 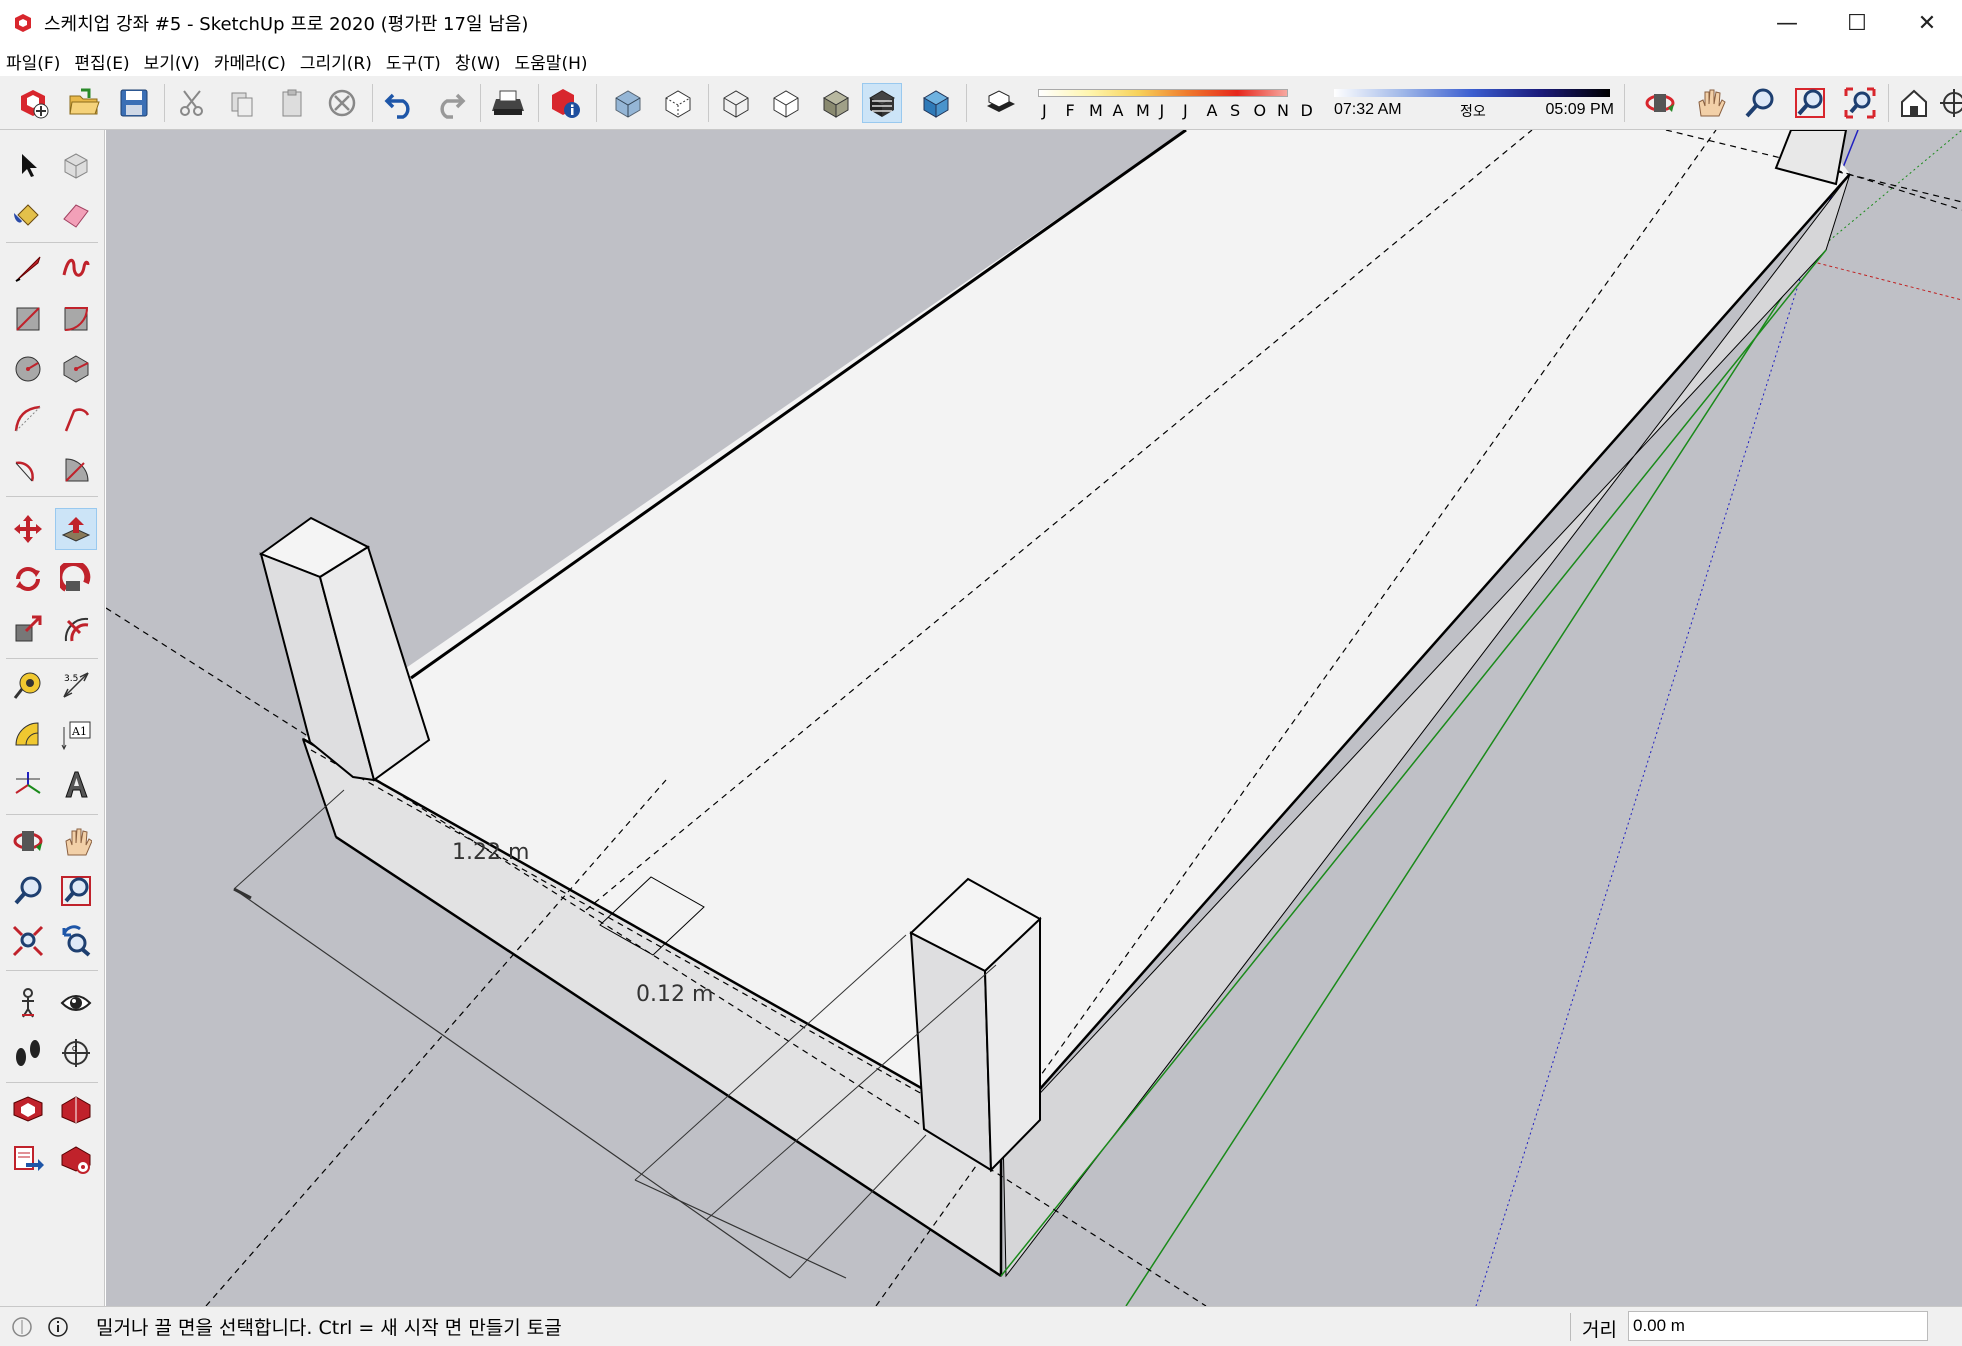 I want to click on redo-icon, so click(x=450, y=103).